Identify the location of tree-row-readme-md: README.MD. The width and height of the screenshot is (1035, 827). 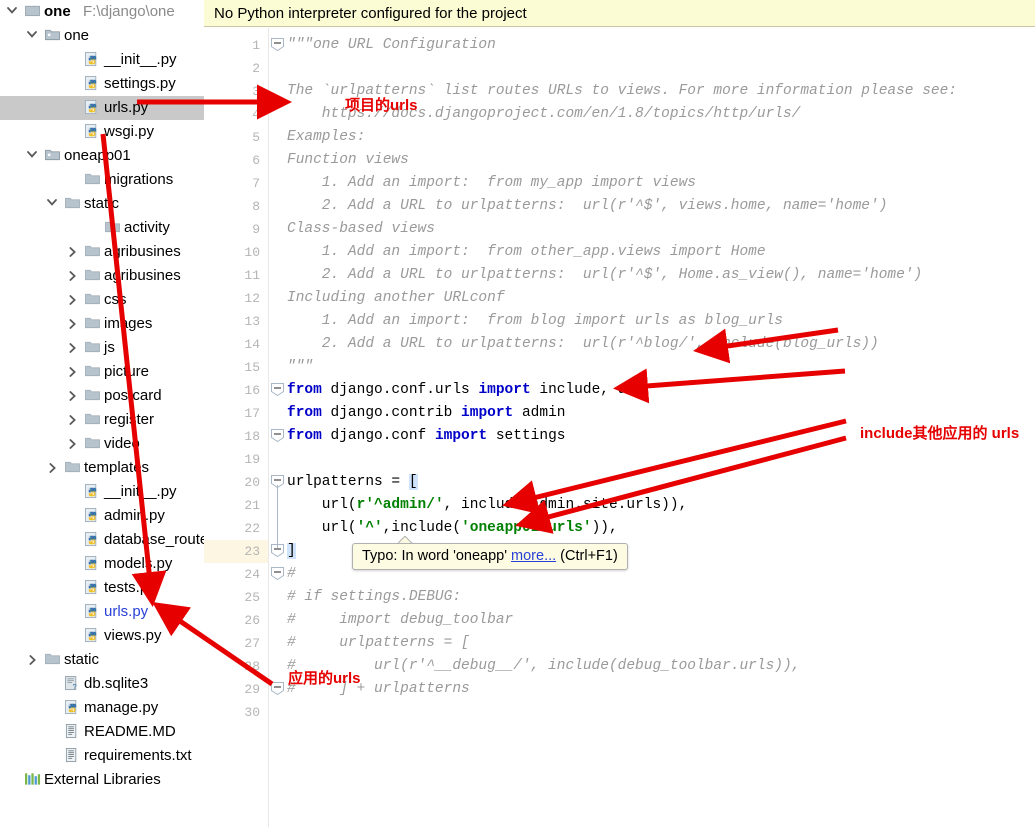
(102, 732).